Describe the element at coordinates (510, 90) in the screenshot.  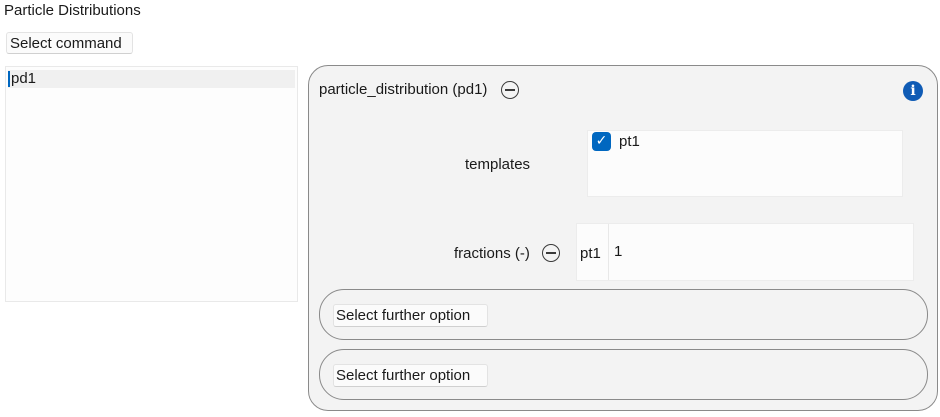
I see `minus-circle-icon` at that location.